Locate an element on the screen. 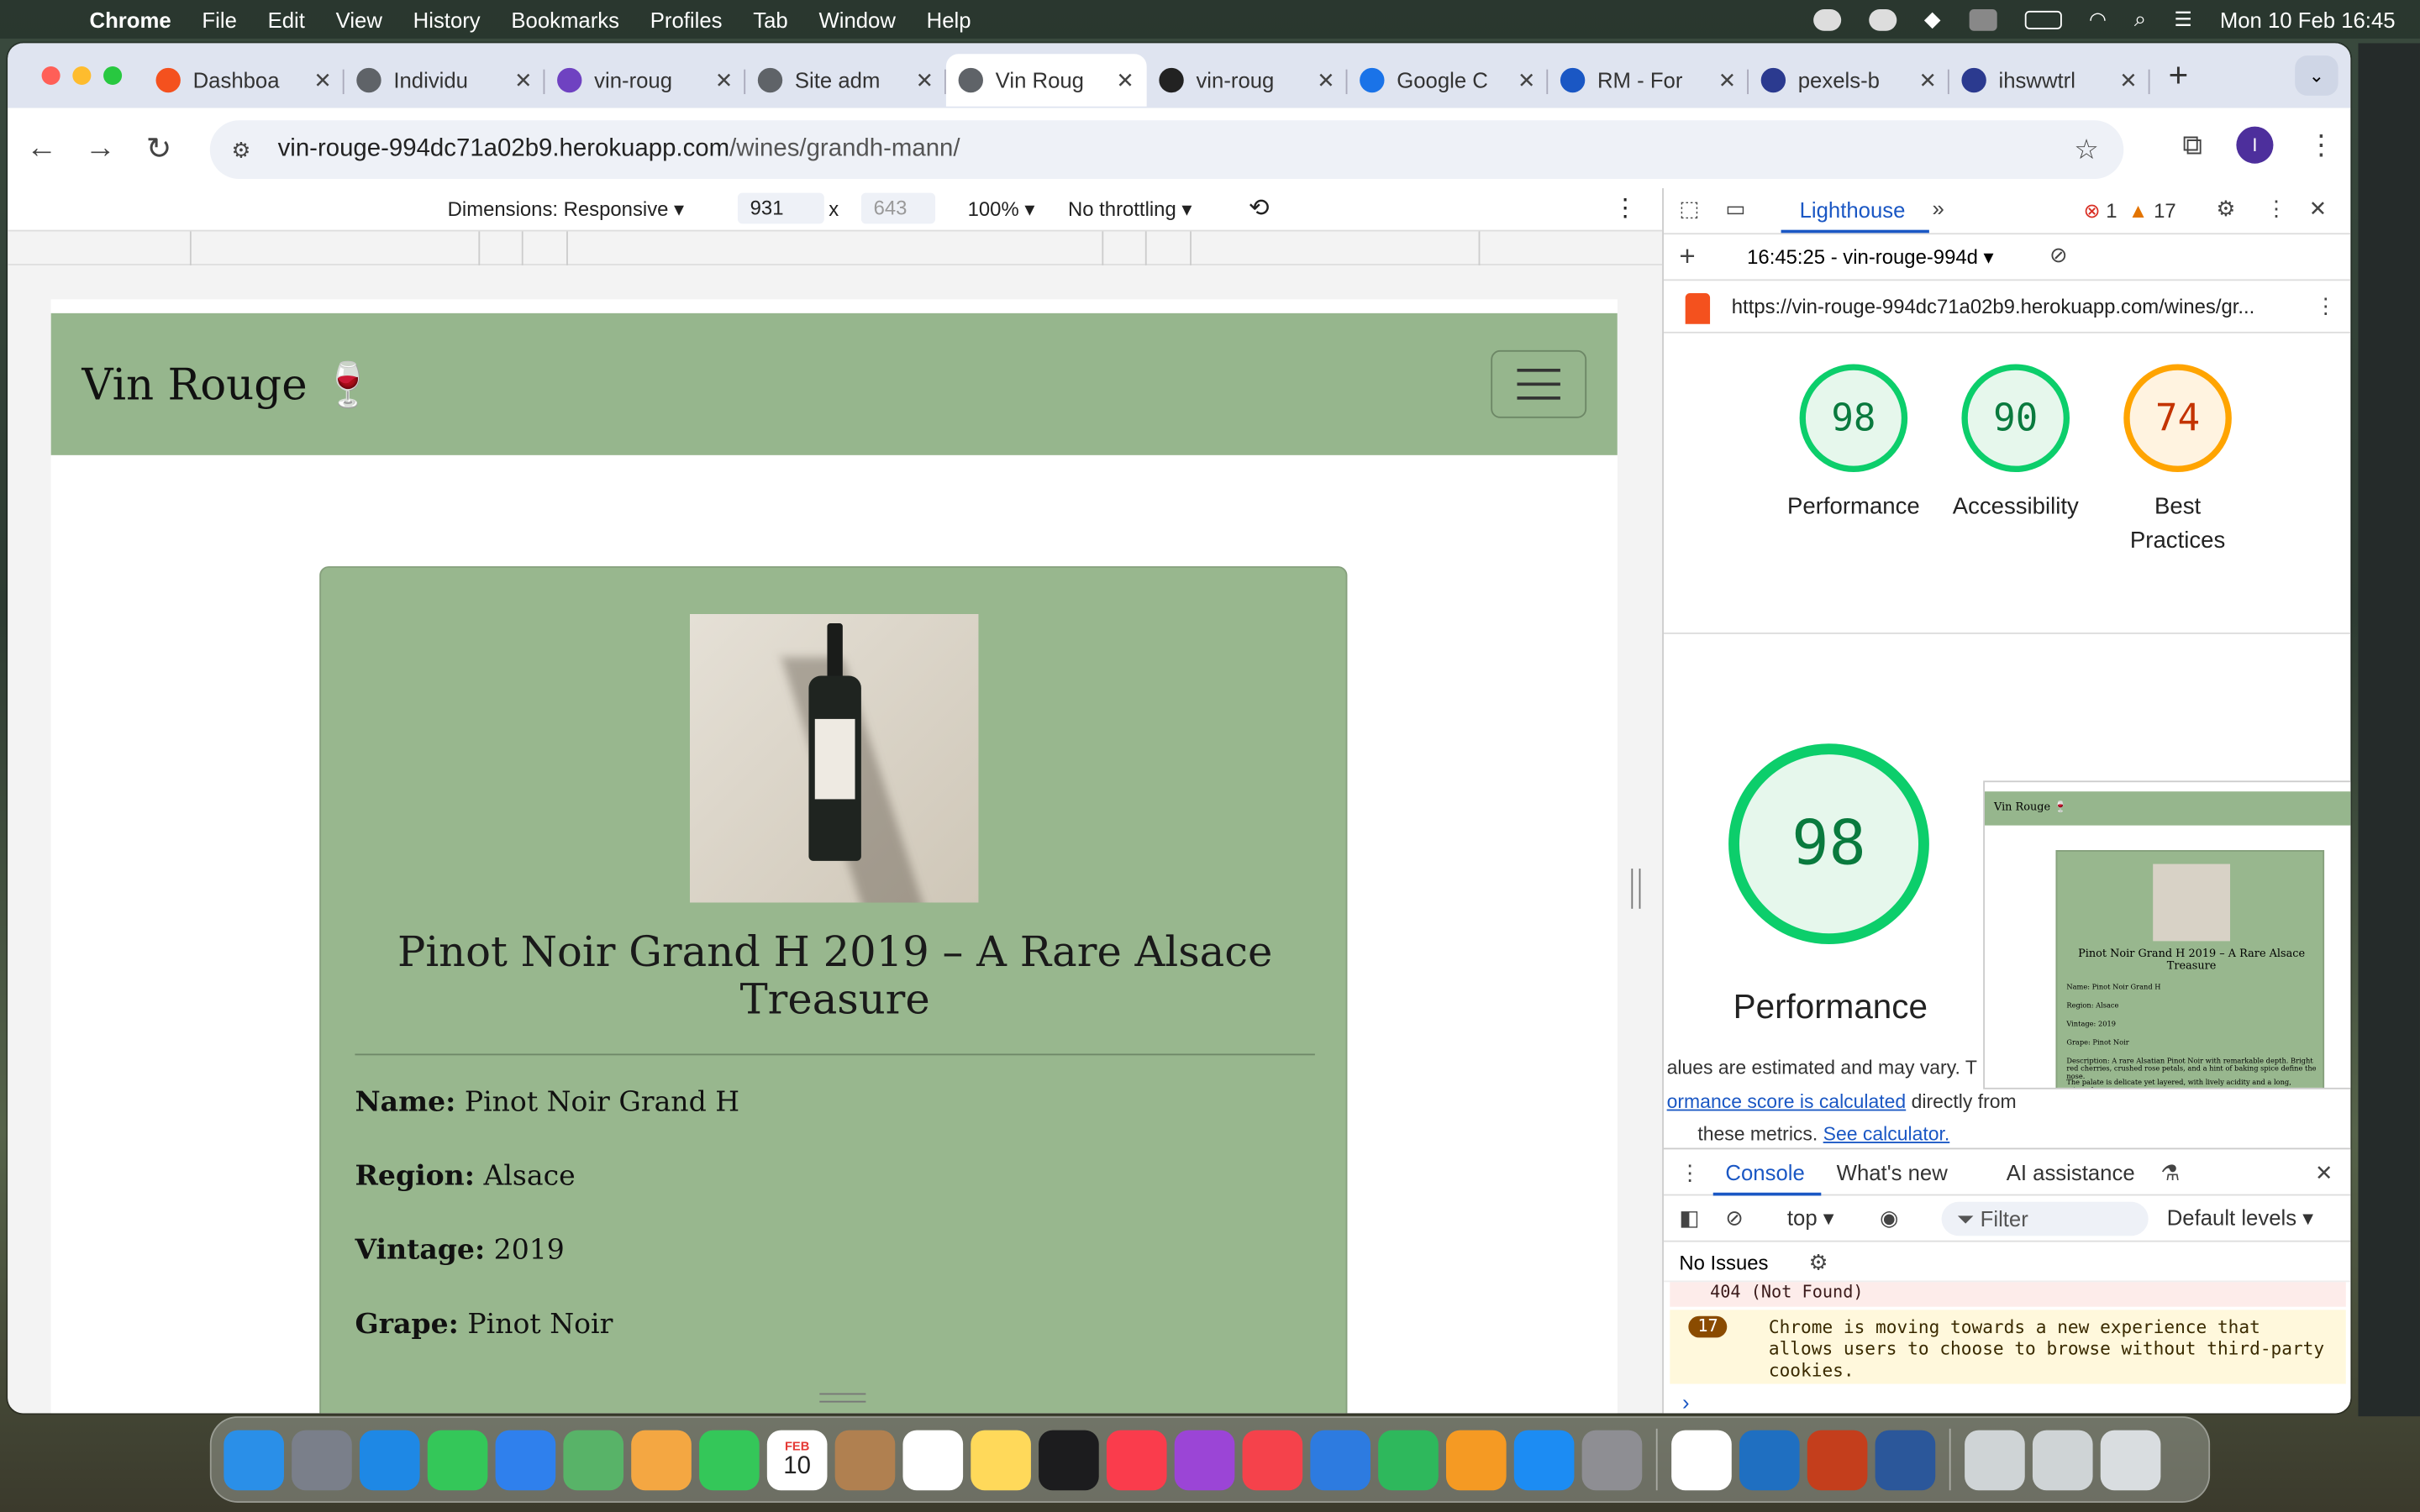 The image size is (2420, 1512). devtools-menu-icon: ⋮ is located at coordinates (2276, 209).